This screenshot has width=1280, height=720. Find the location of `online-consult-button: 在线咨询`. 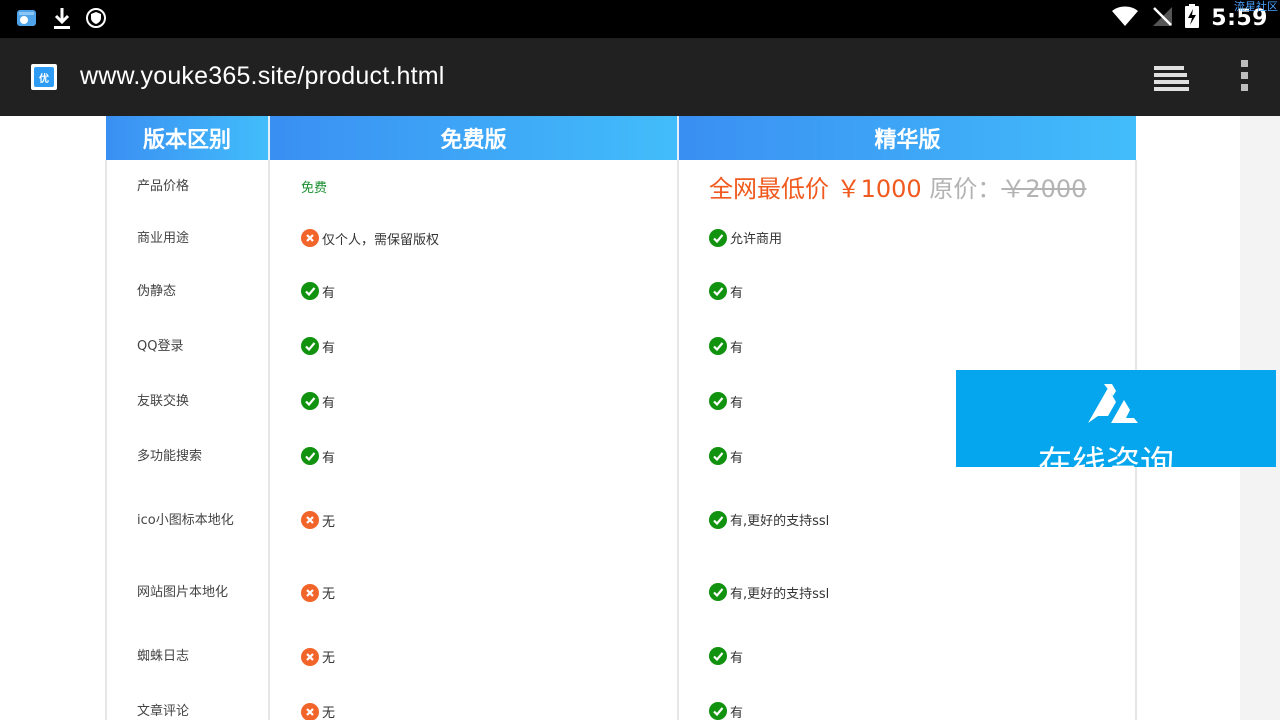

online-consult-button: 在线咨询 is located at coordinates (1116, 418).